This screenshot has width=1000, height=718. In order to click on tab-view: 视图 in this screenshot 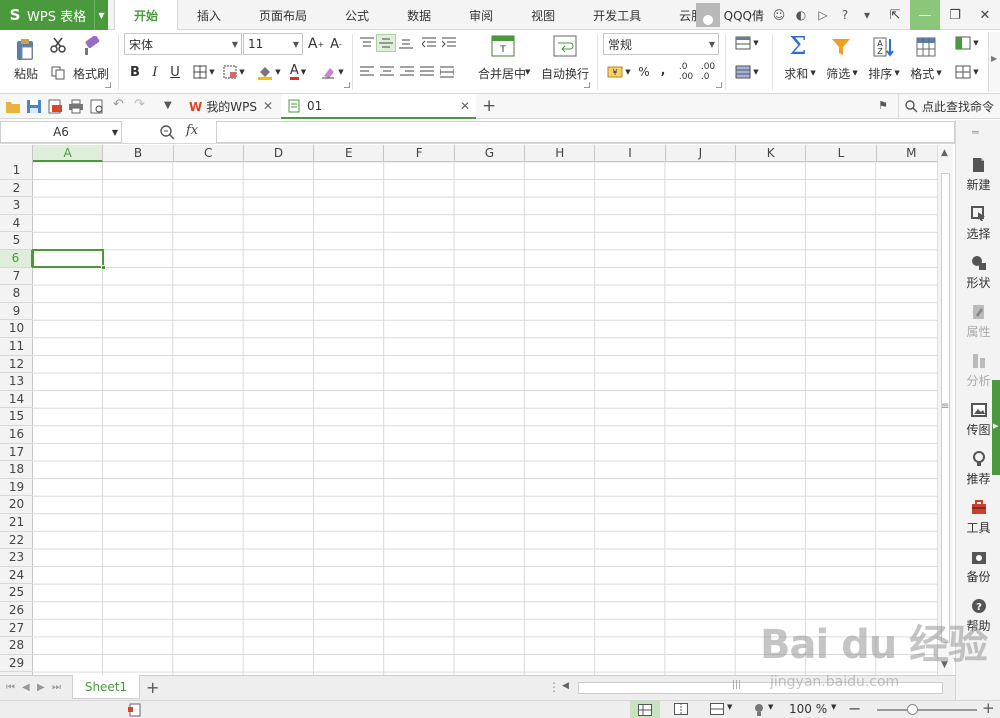, I will do `click(543, 15)`.